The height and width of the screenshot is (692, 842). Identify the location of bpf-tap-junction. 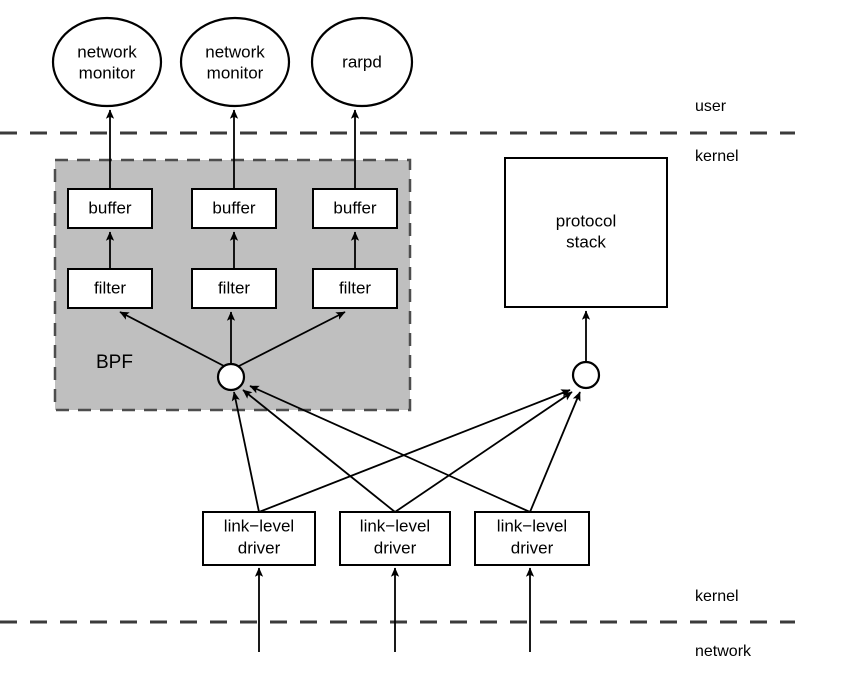
(231, 377).